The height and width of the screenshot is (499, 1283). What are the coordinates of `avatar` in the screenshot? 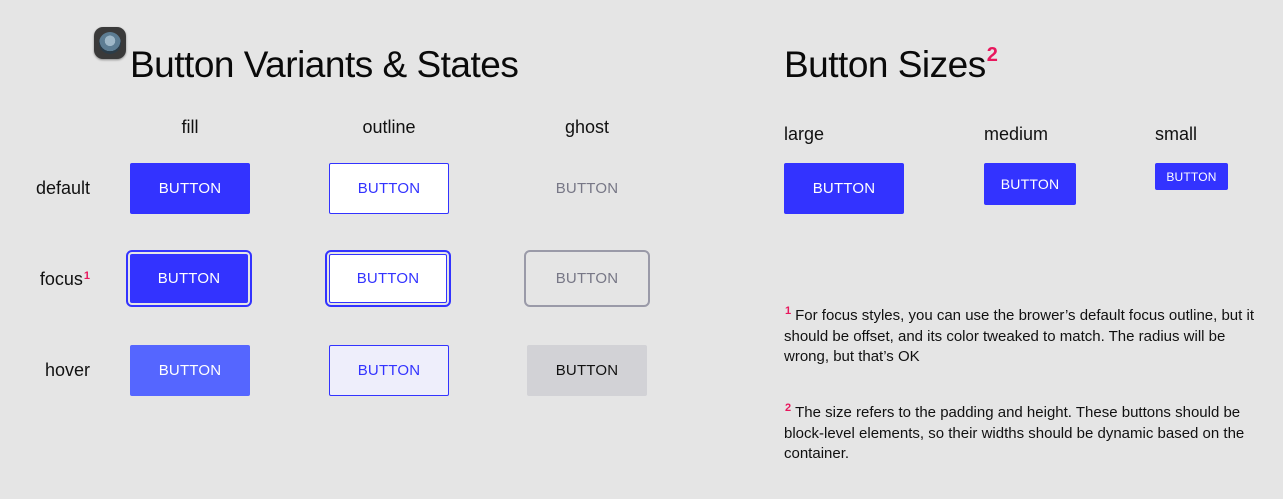 It's located at (110, 43).